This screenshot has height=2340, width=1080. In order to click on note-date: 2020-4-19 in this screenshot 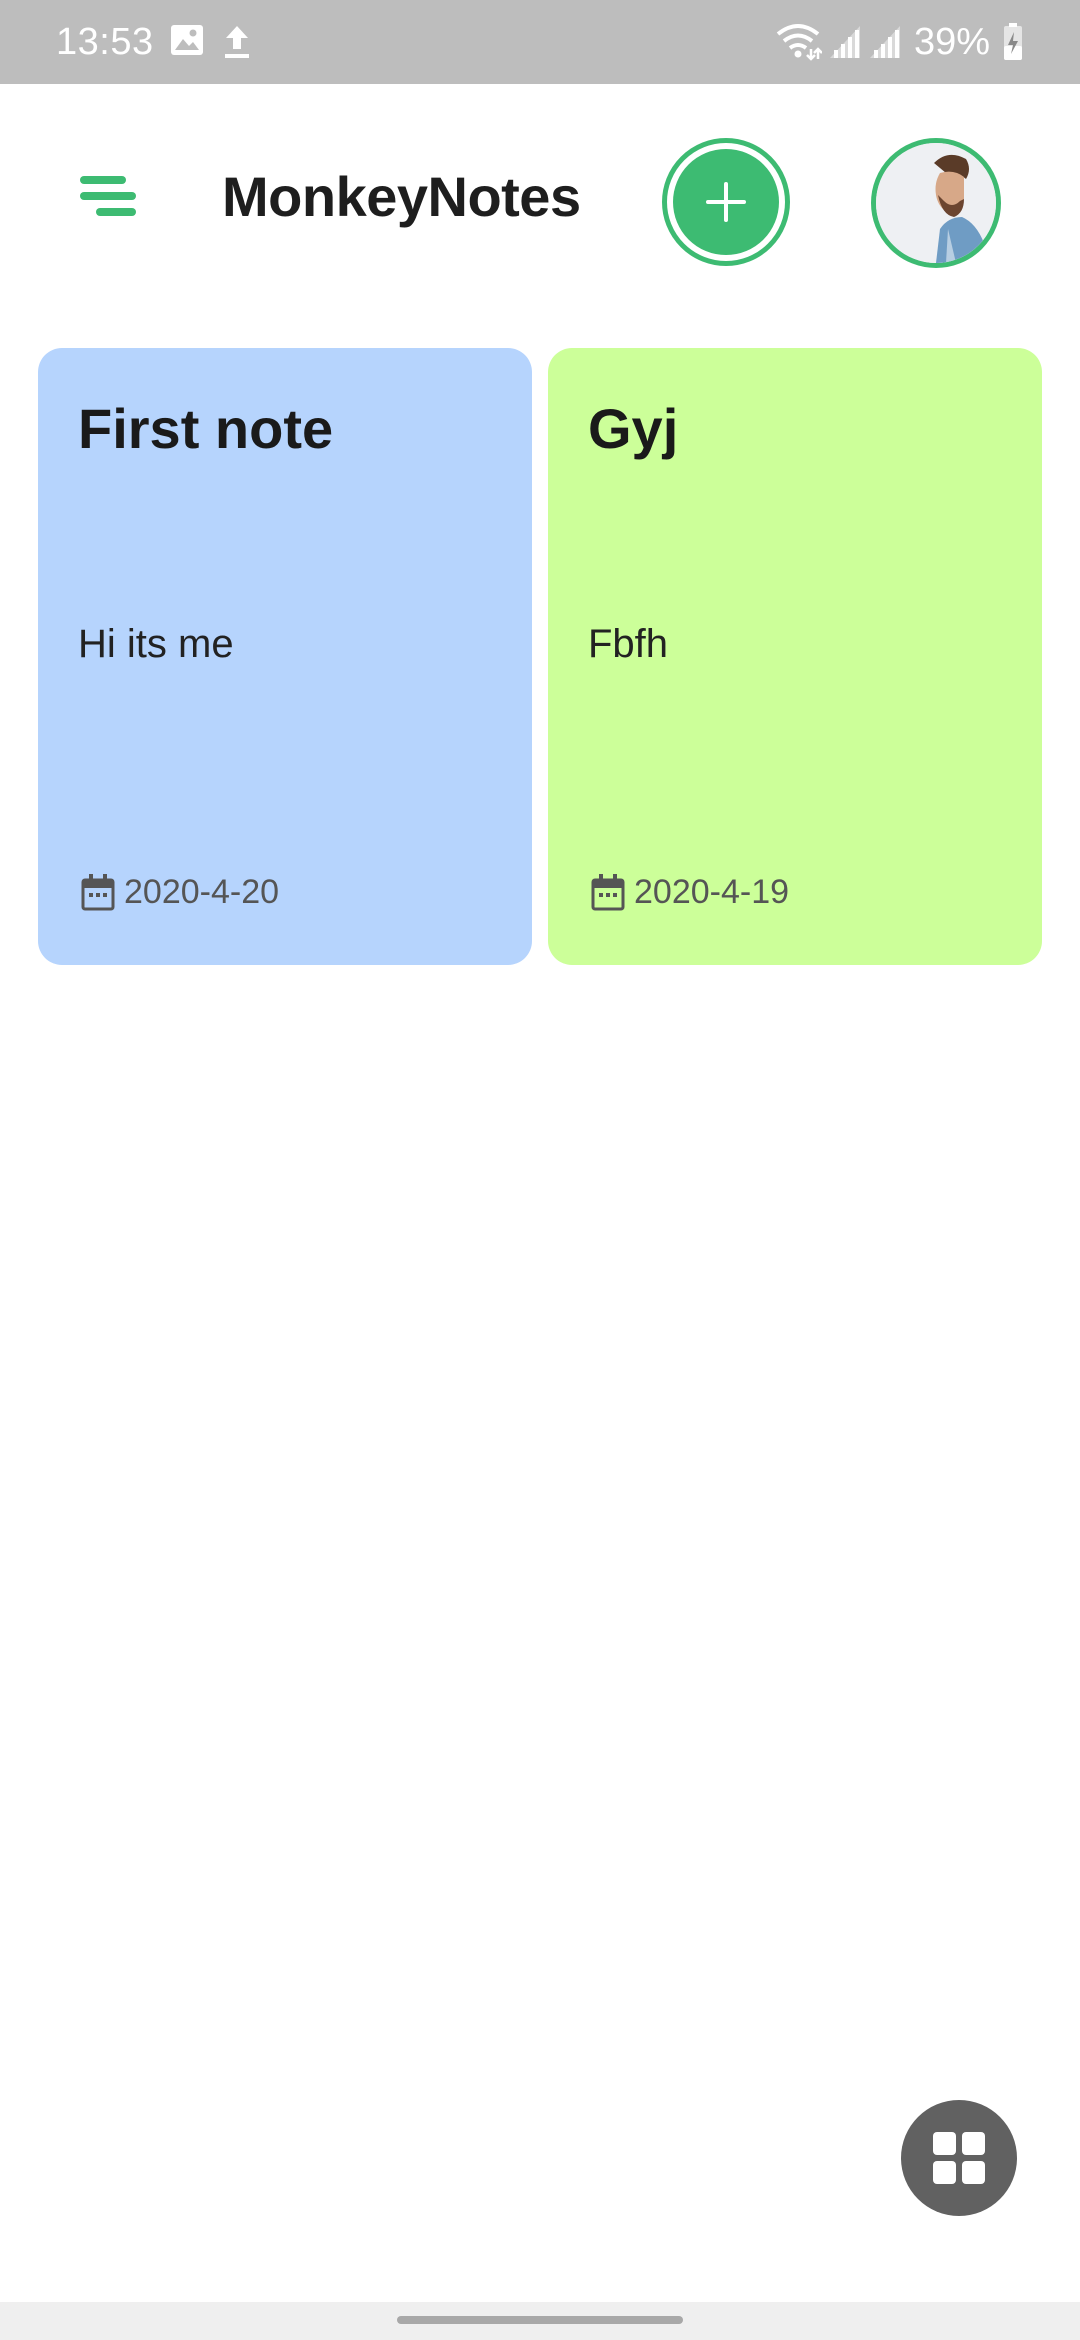, I will do `click(689, 892)`.